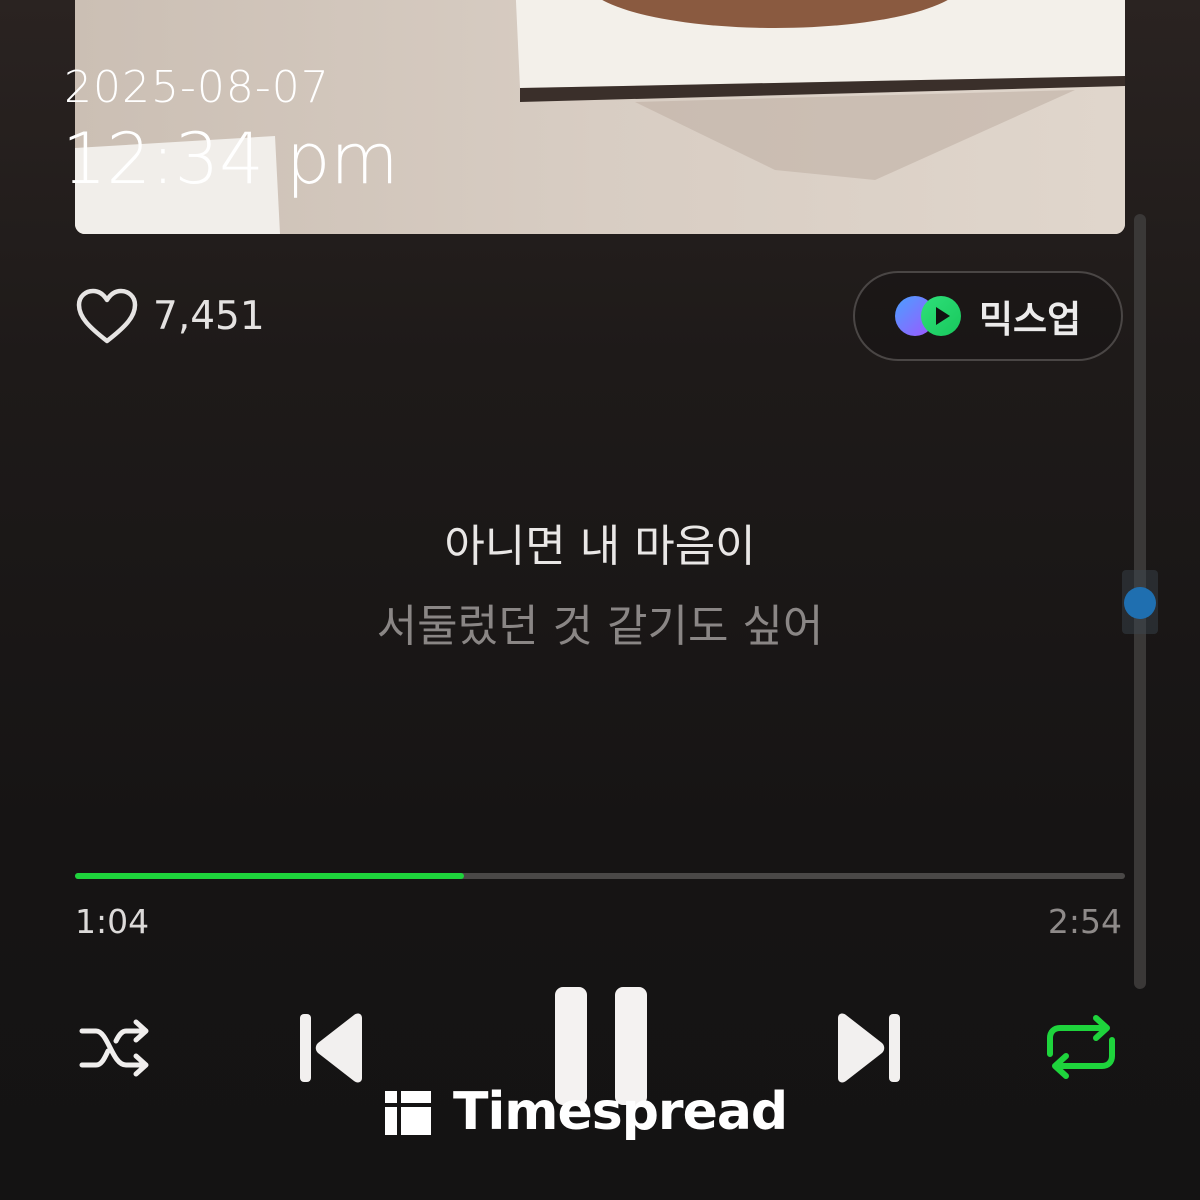 The height and width of the screenshot is (1200, 1200). I want to click on mixup-label: 믹스업, so click(1030, 319).